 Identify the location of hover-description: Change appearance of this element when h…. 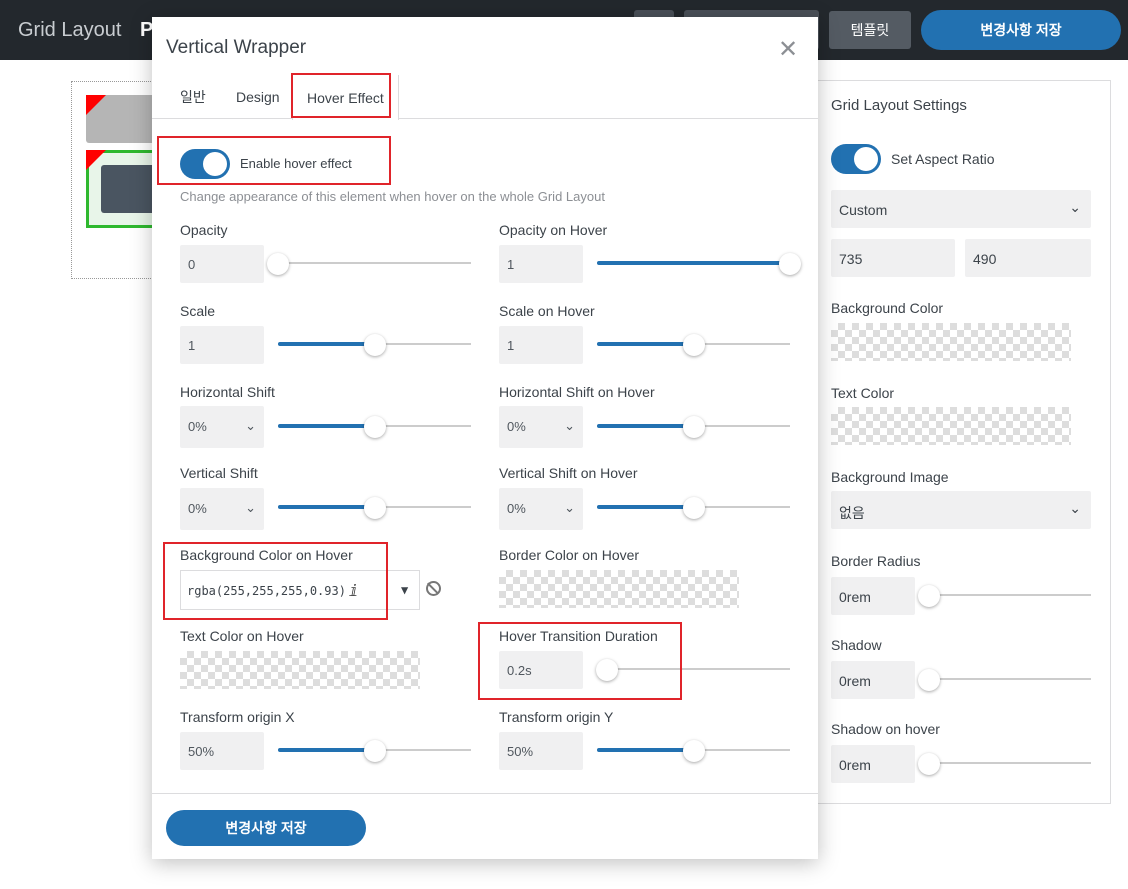
(392, 196).